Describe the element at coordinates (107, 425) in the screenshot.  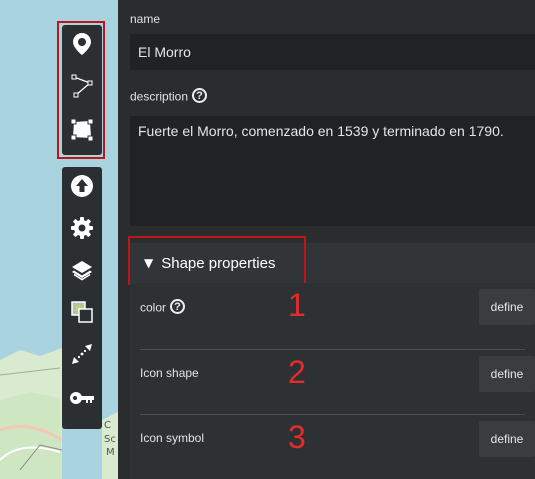
I see `map-label: C` at that location.